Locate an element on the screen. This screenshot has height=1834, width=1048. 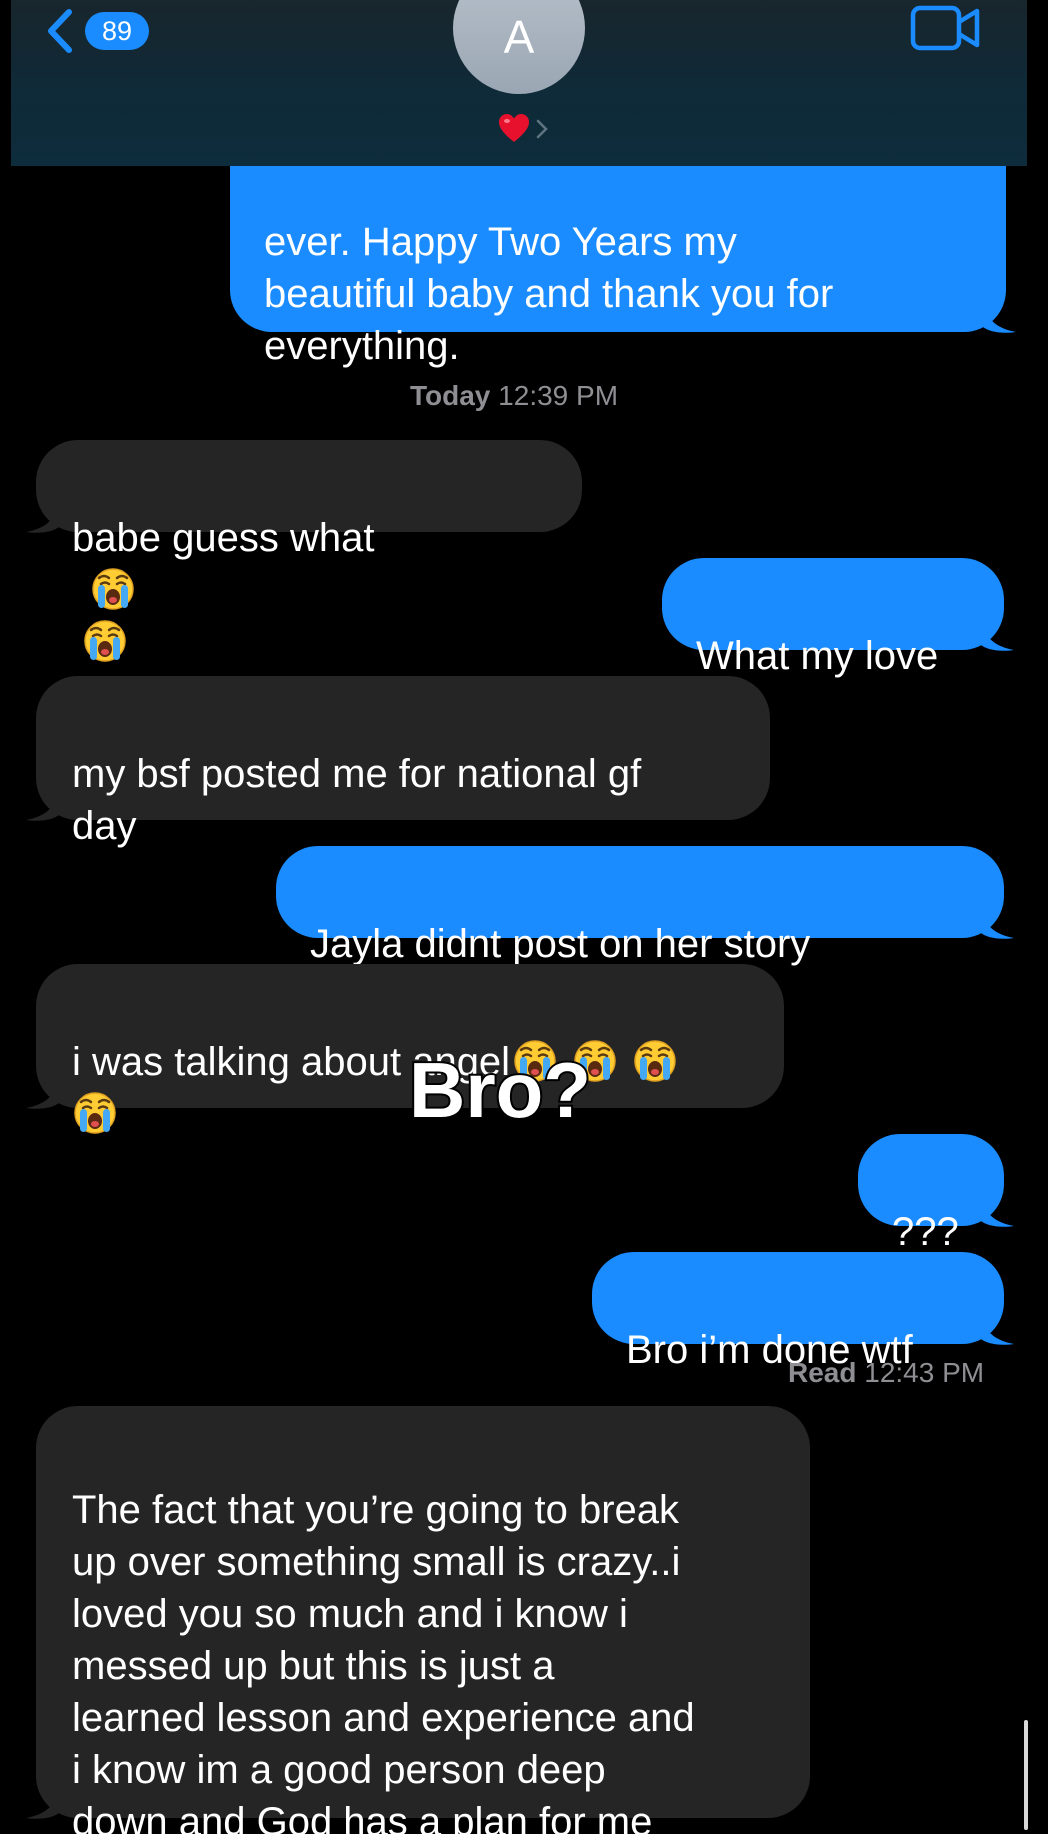
message-bubble-incoming: babe guess what is located at coordinates (309, 486).